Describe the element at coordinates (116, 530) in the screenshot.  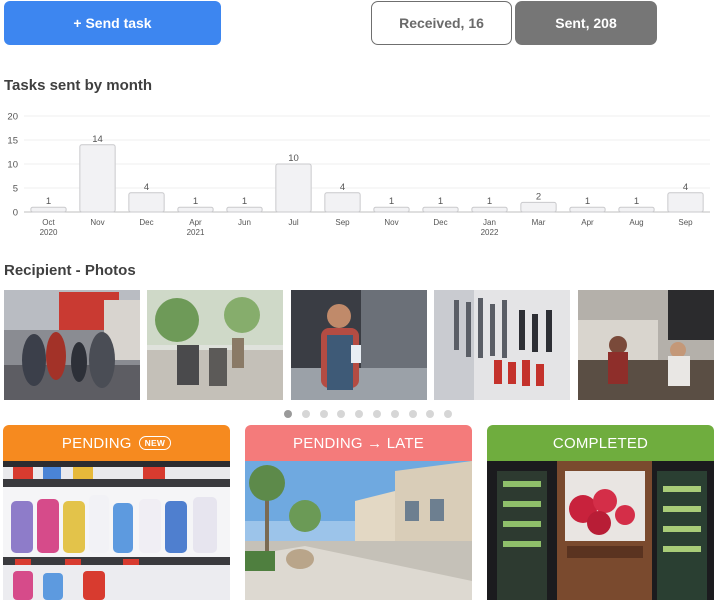
I see `pending-card-photo` at that location.